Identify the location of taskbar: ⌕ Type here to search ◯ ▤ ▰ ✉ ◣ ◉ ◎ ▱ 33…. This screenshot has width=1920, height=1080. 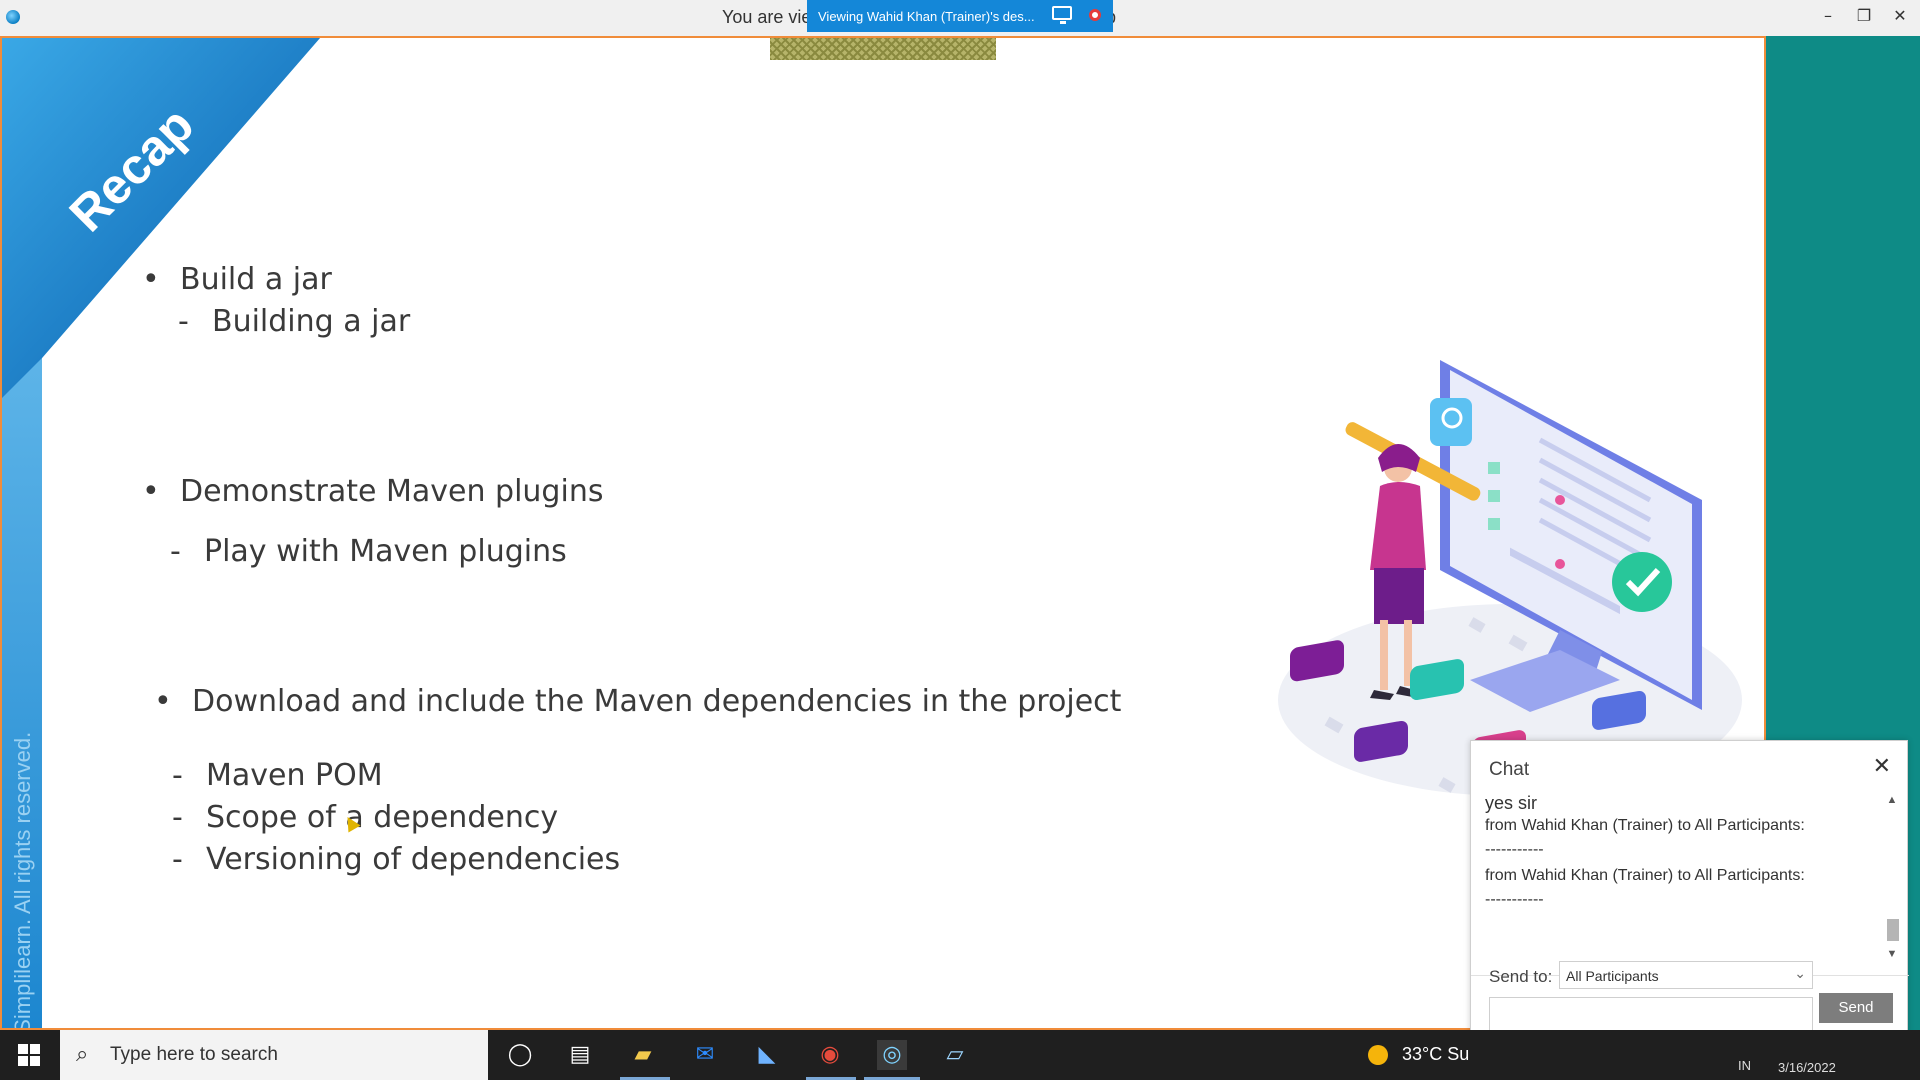
(960, 1055).